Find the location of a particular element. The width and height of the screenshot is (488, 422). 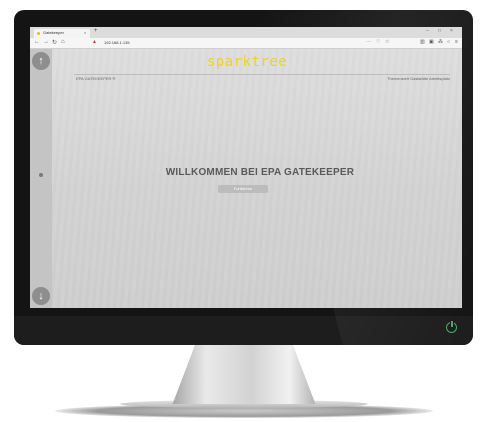

url-field: ▲ 192.168.1.135 is located at coordinates (229, 43).